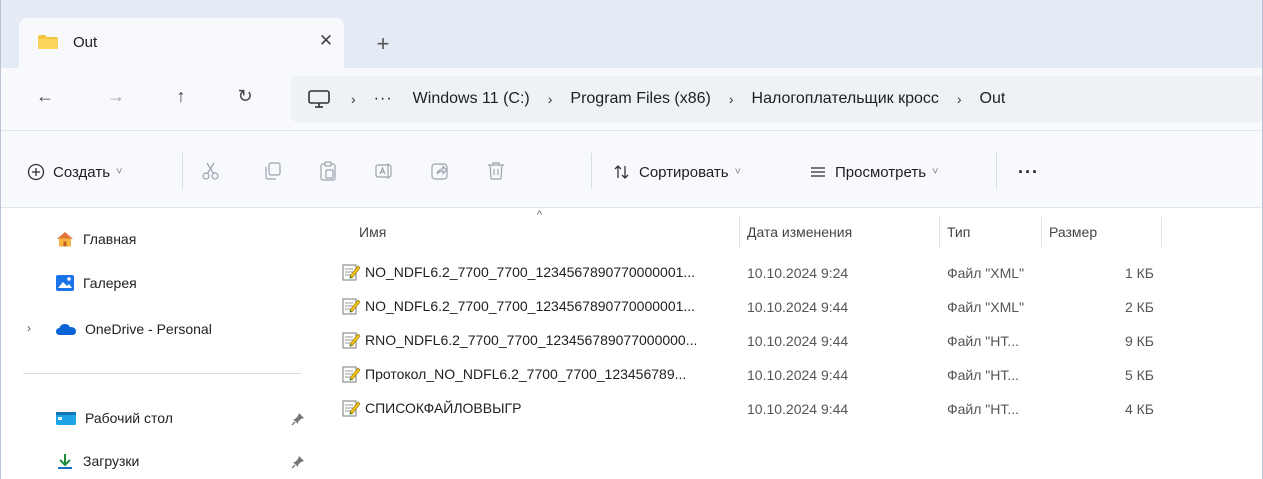 The width and height of the screenshot is (1263, 479). What do you see at coordinates (621, 172) in the screenshot?
I see `sort-icon` at bounding box center [621, 172].